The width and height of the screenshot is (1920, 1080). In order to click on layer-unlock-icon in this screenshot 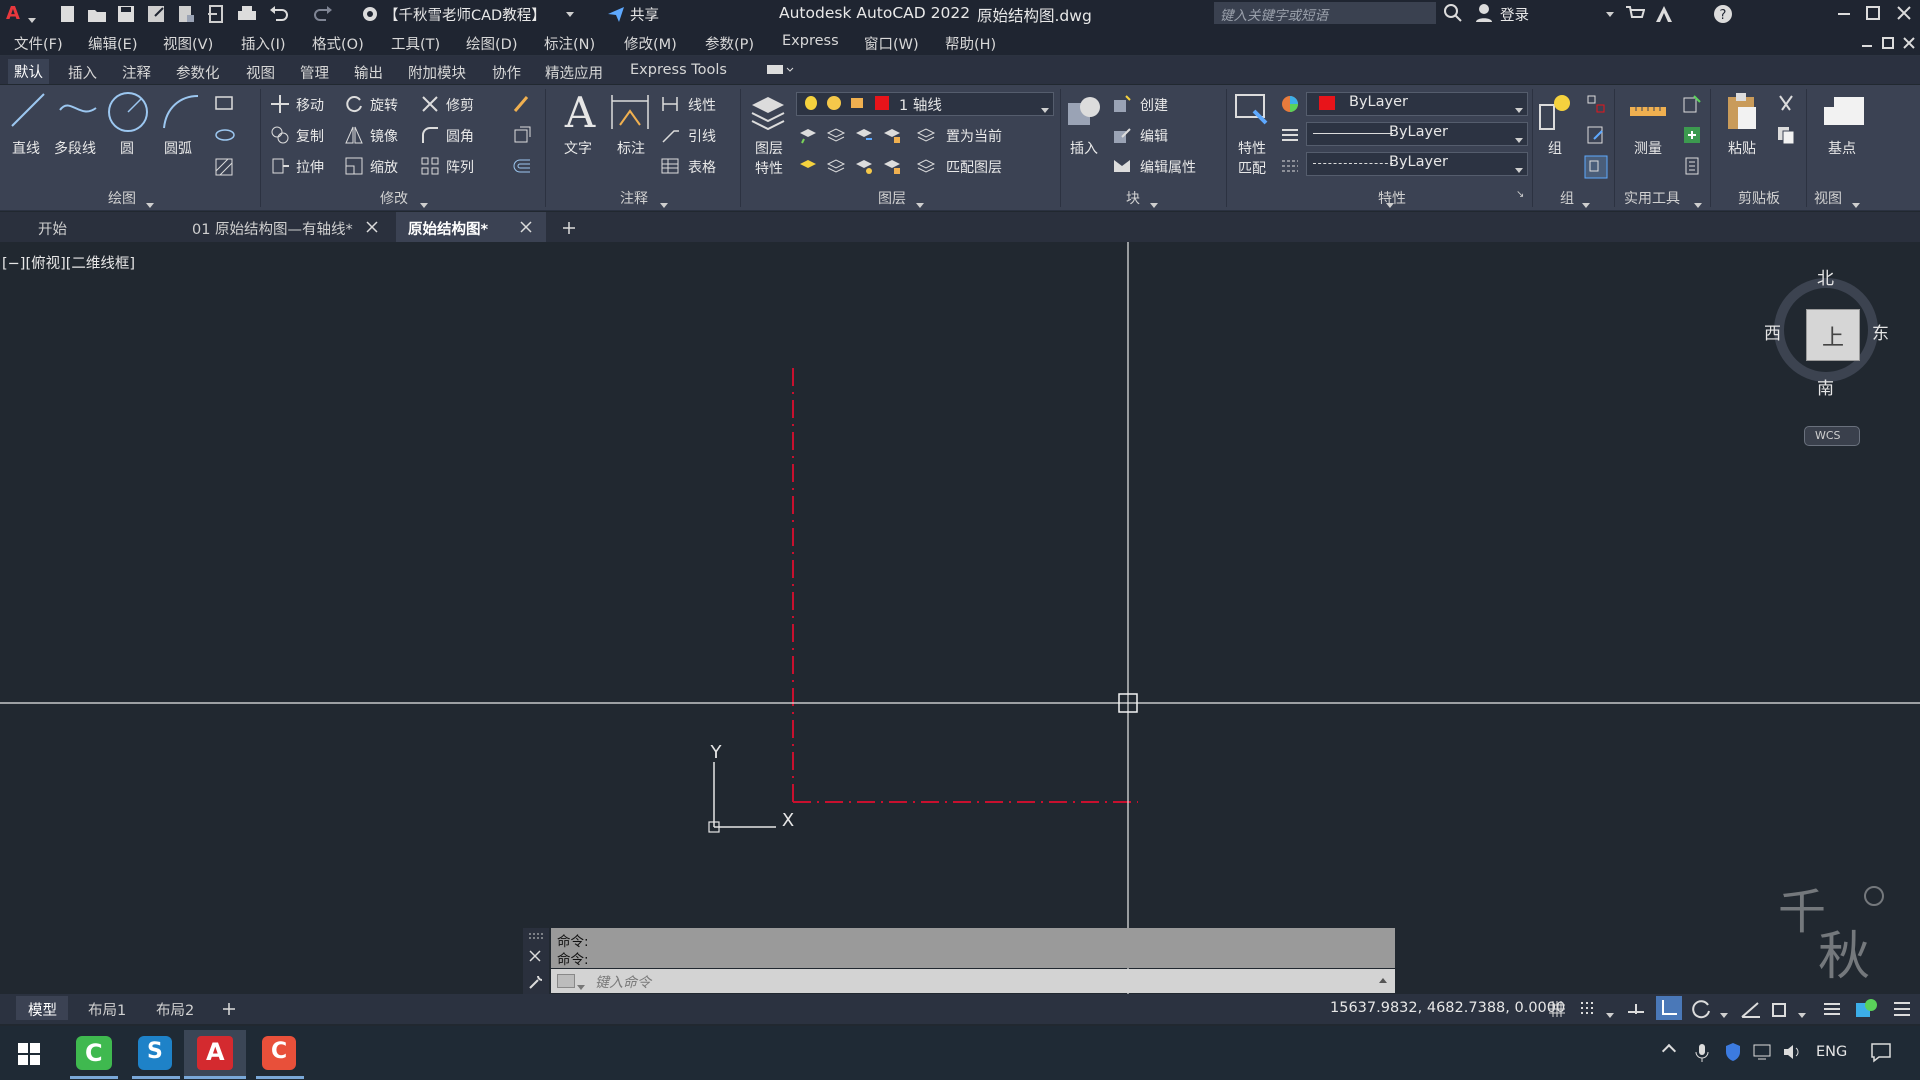, I will do `click(857, 103)`.